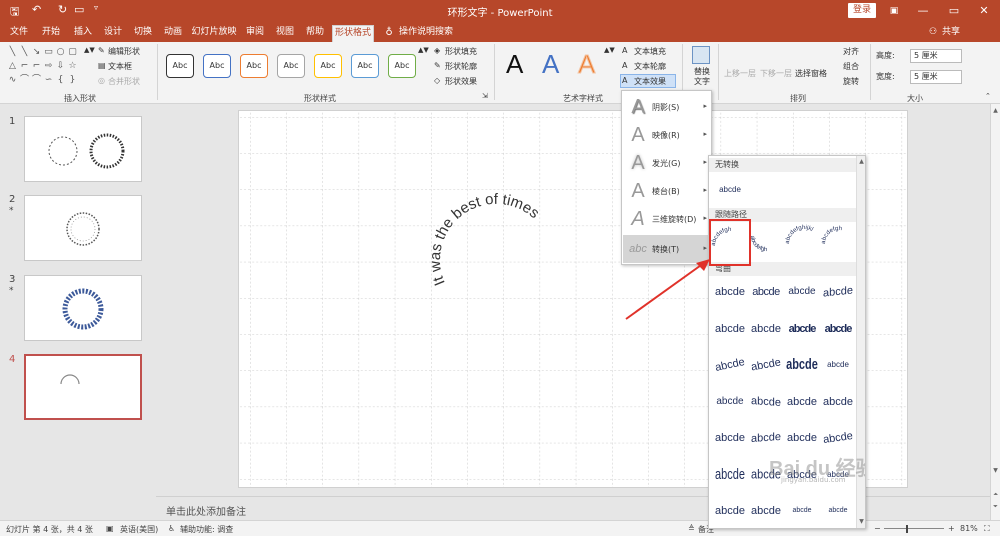 The image size is (1000, 536). Describe the element at coordinates (19, 33) in the screenshot. I see `tab-file: 文件` at that location.